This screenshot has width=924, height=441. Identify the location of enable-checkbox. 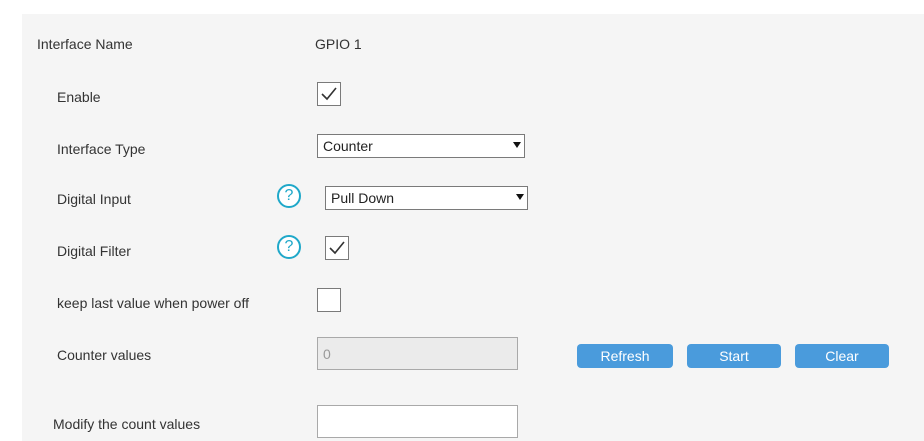
(329, 94).